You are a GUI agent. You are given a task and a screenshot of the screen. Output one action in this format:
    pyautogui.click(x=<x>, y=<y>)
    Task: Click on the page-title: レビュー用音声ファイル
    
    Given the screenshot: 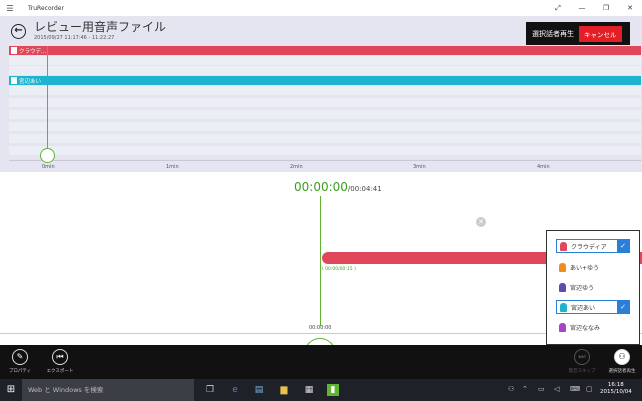 What is the action you would take?
    pyautogui.click(x=100, y=27)
    